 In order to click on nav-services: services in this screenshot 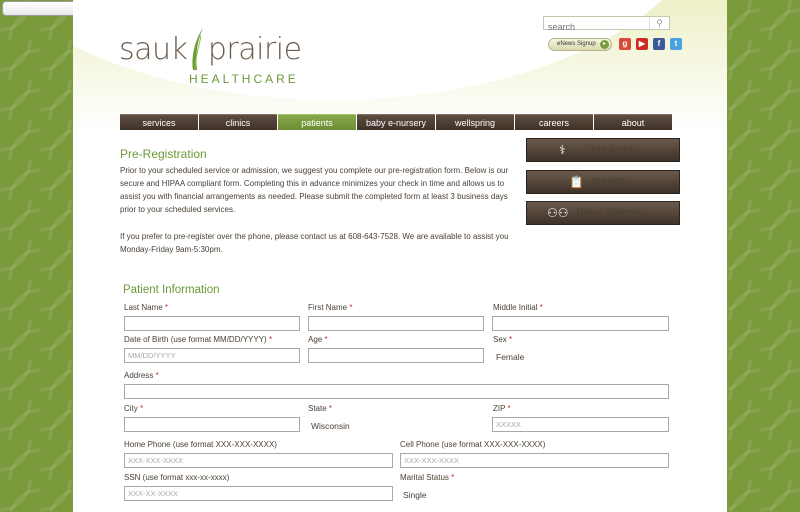, I will do `click(159, 122)`.